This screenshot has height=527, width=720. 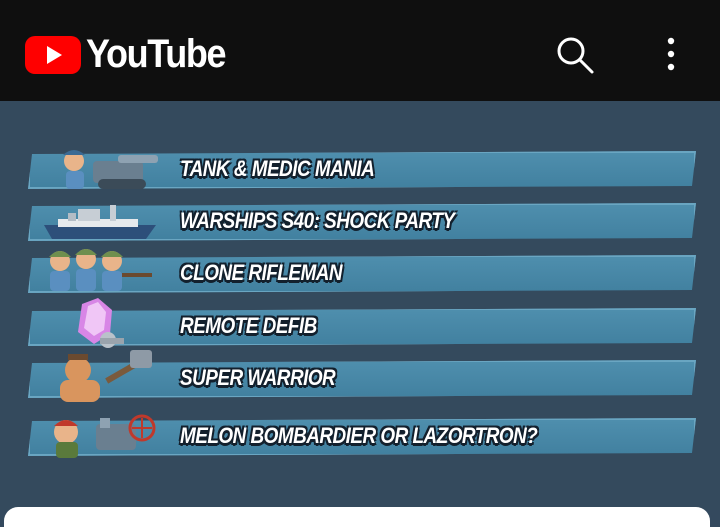 What do you see at coordinates (156, 54) in the screenshot?
I see `youtube-wordmark: YouTube` at bounding box center [156, 54].